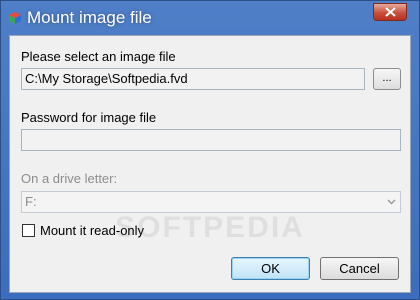 The width and height of the screenshot is (420, 300). What do you see at coordinates (92, 230) in the screenshot?
I see `read-only-label: Mount it read-only` at bounding box center [92, 230].